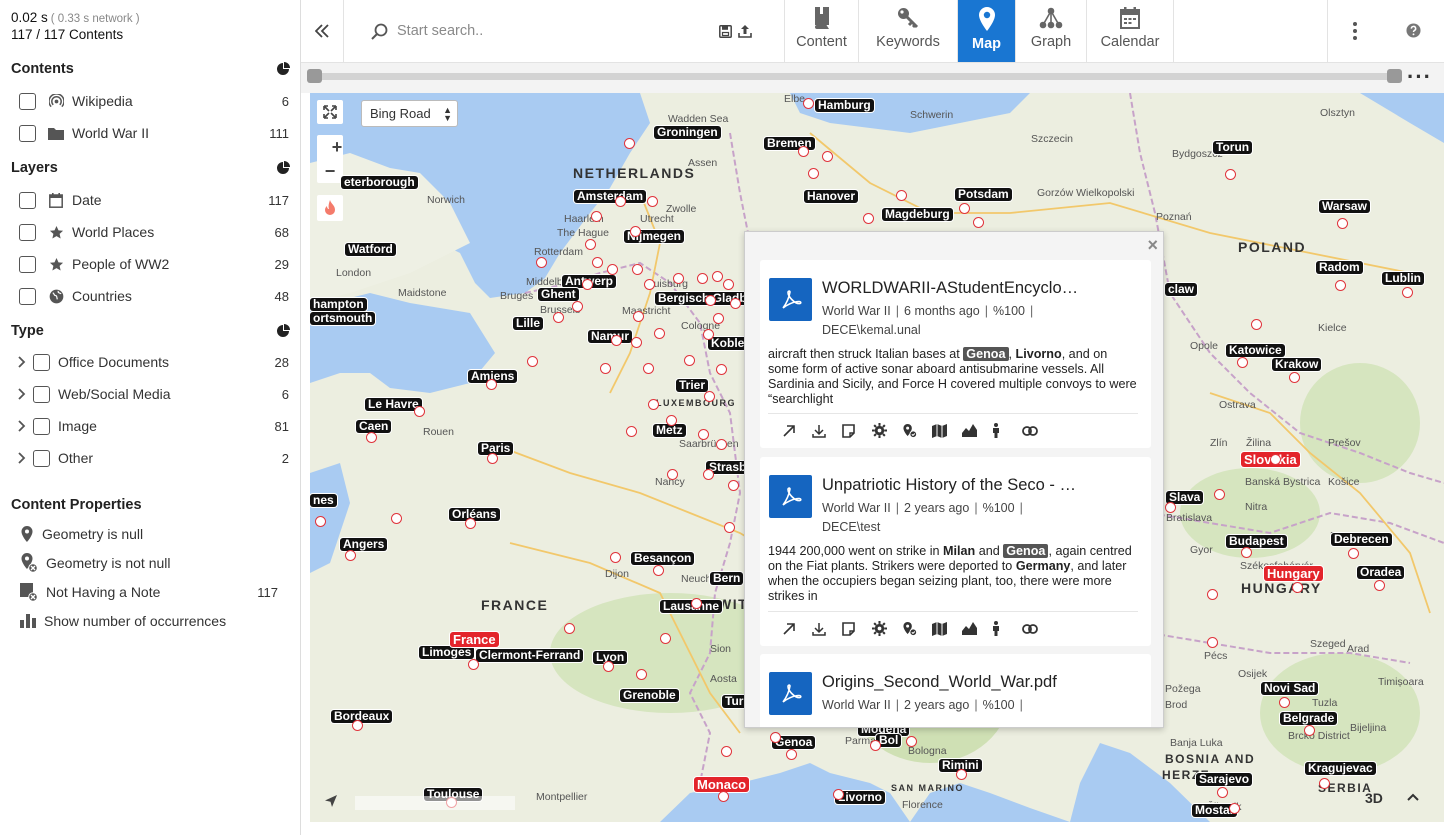 This screenshot has height=835, width=1444. Describe the element at coordinates (907, 31) in the screenshot. I see `tab-keywords: Keywords` at that location.